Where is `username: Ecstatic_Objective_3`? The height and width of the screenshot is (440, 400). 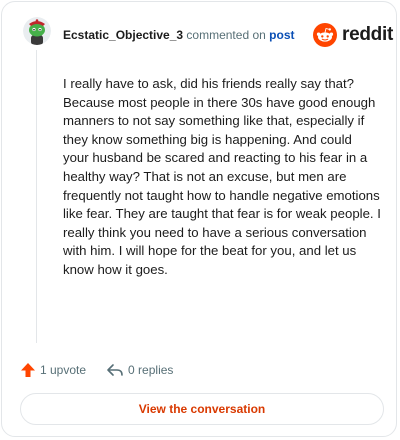
username: Ecstatic_Objective_3 is located at coordinates (123, 35).